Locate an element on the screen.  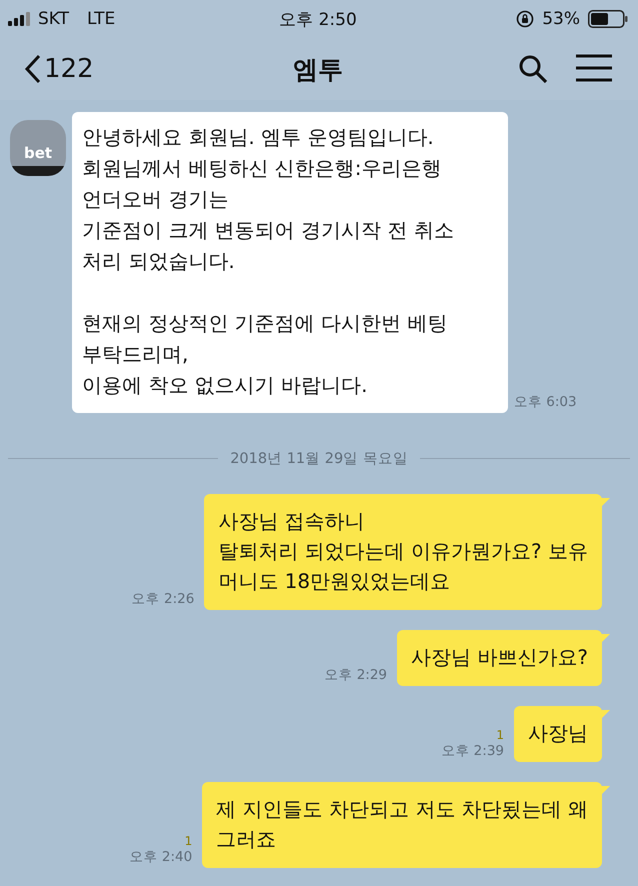
signal-icon is located at coordinates (19, 19).